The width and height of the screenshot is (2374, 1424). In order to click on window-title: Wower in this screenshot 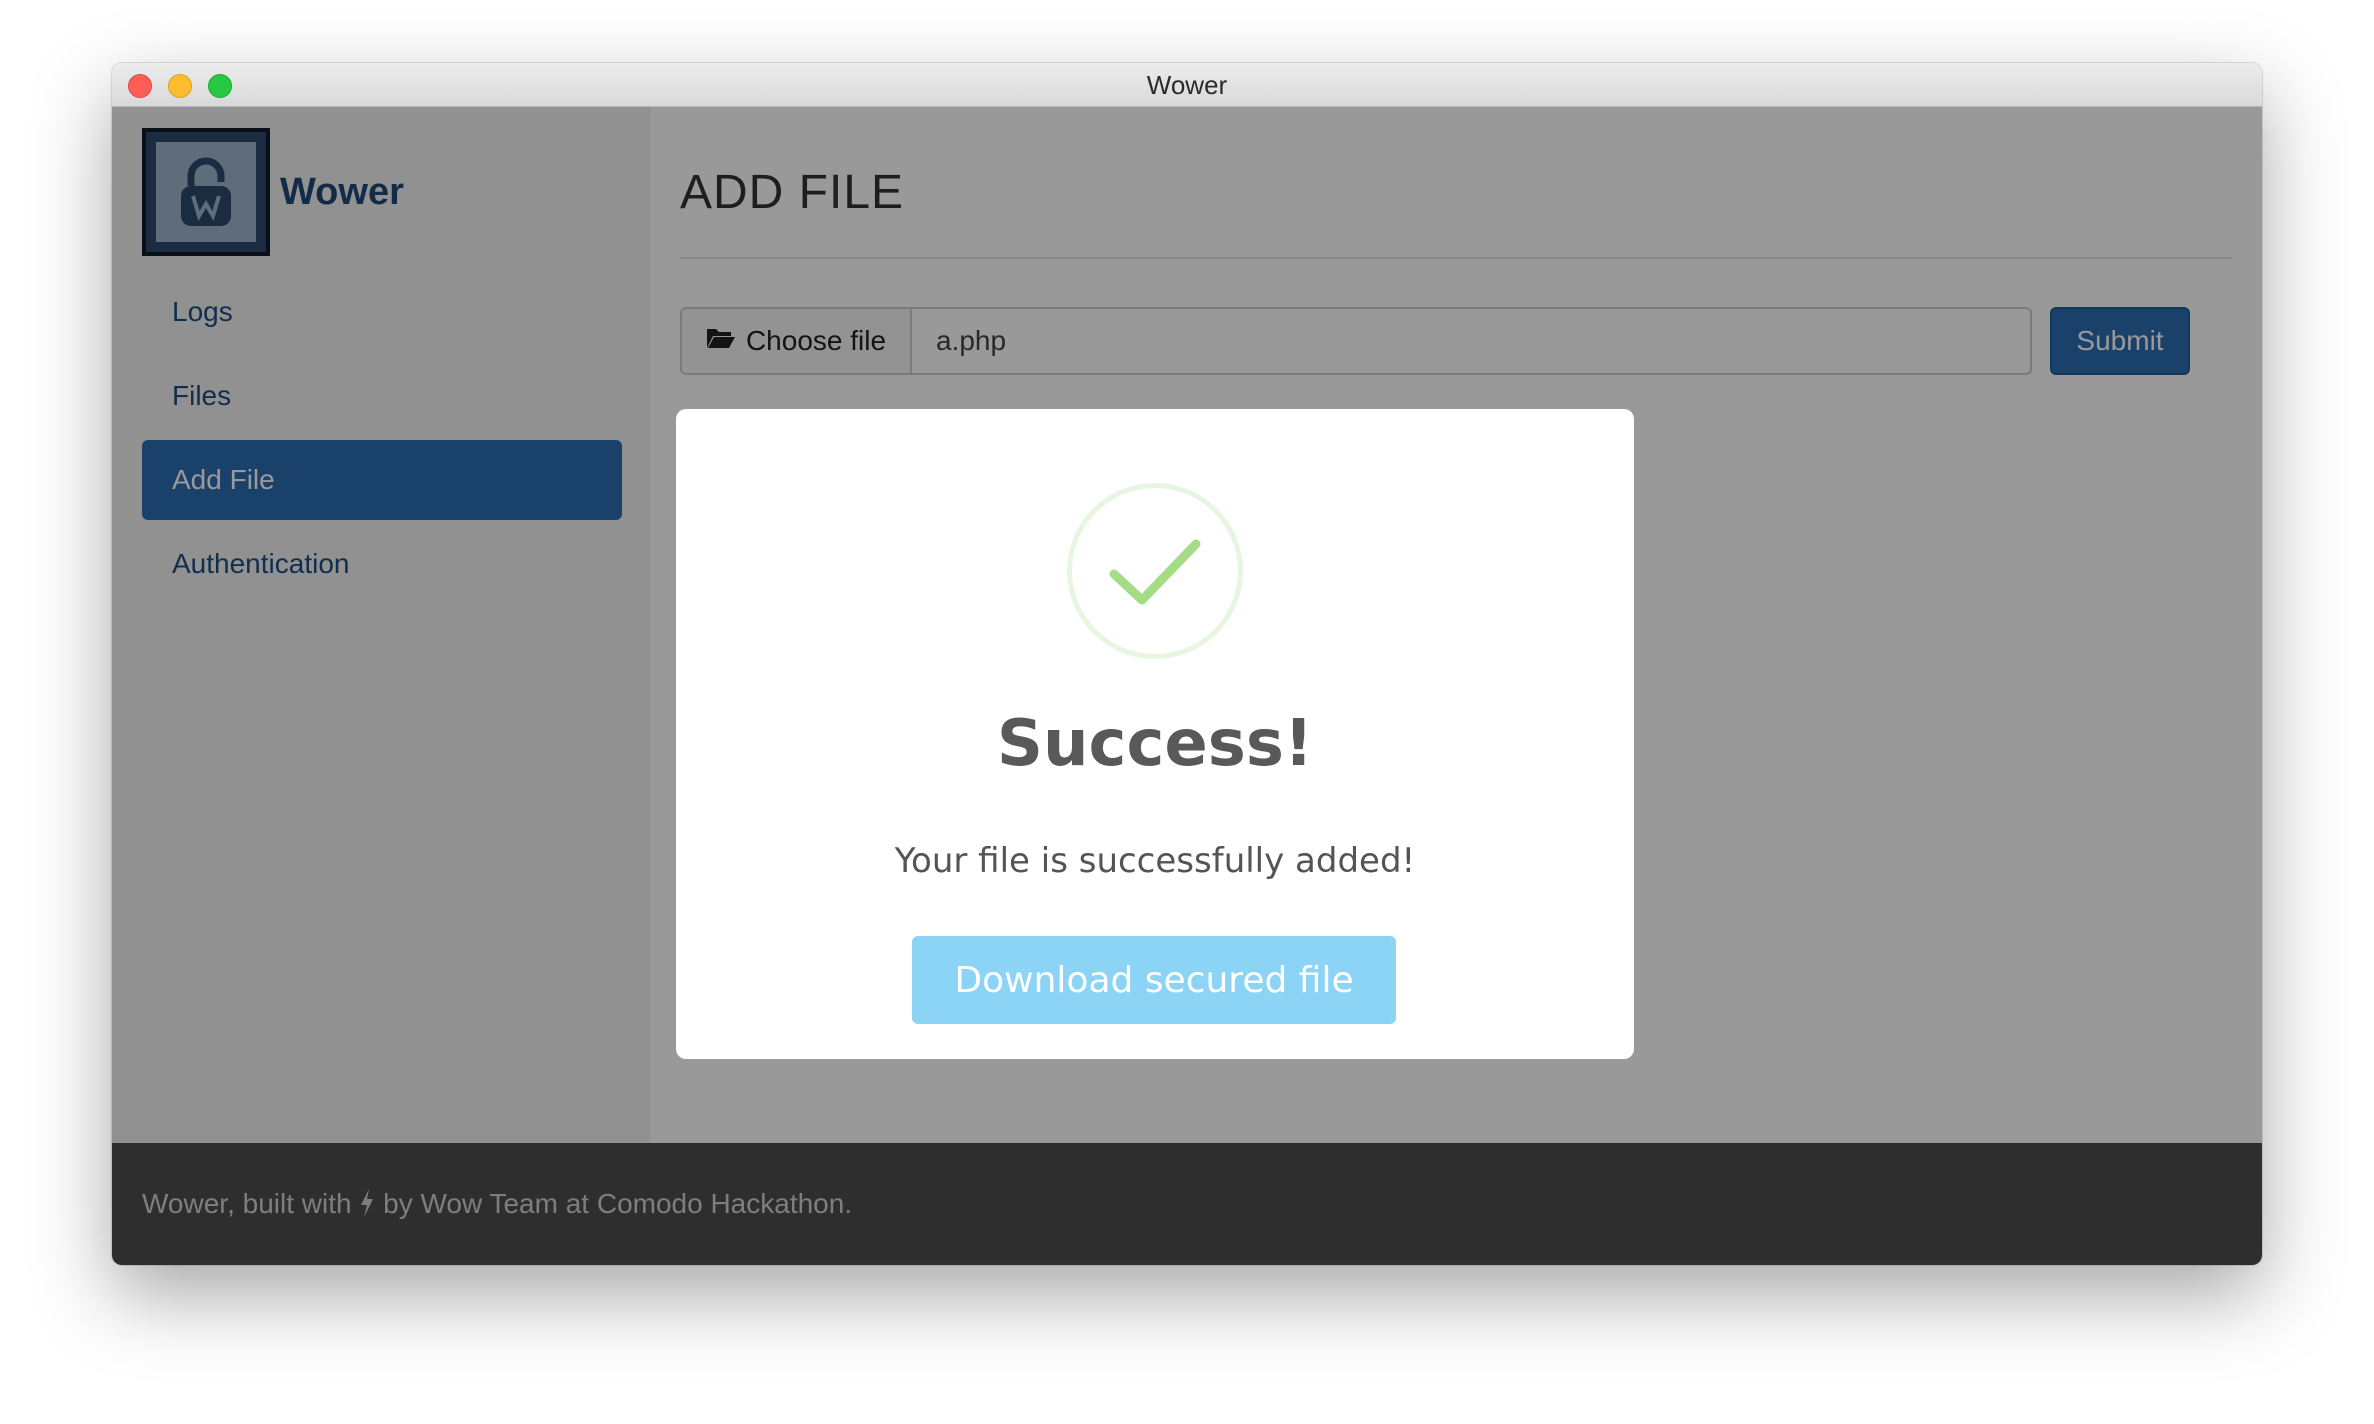, I will do `click(1187, 85)`.